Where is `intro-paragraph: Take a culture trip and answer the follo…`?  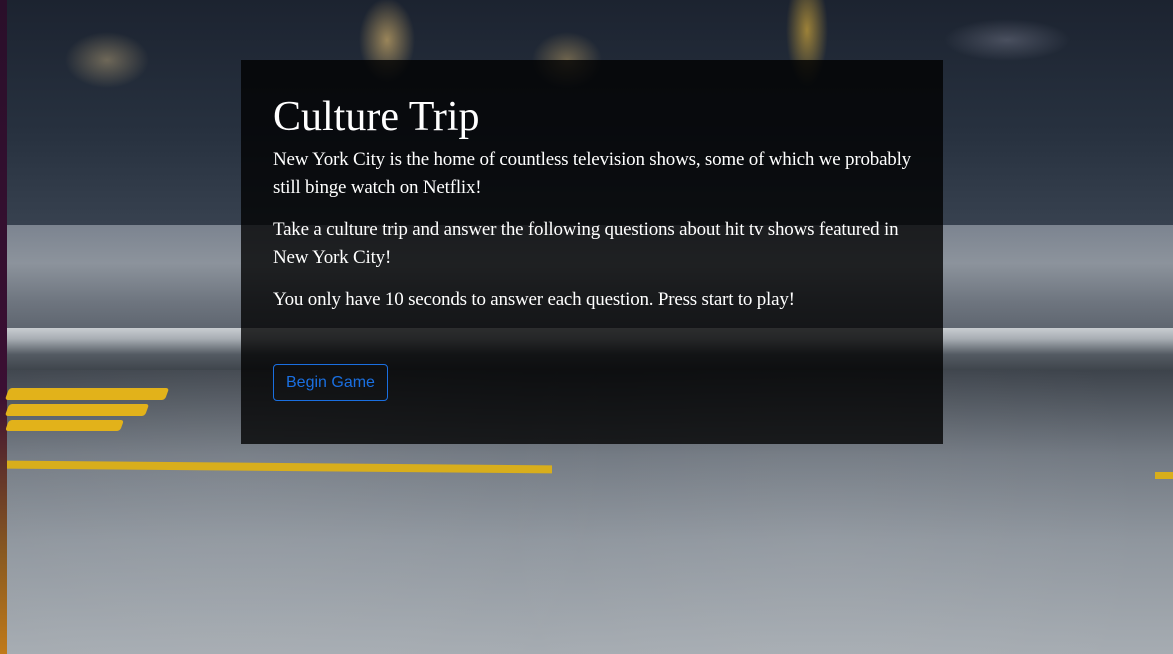
intro-paragraph: Take a culture trip and answer the follo… is located at coordinates (586, 243).